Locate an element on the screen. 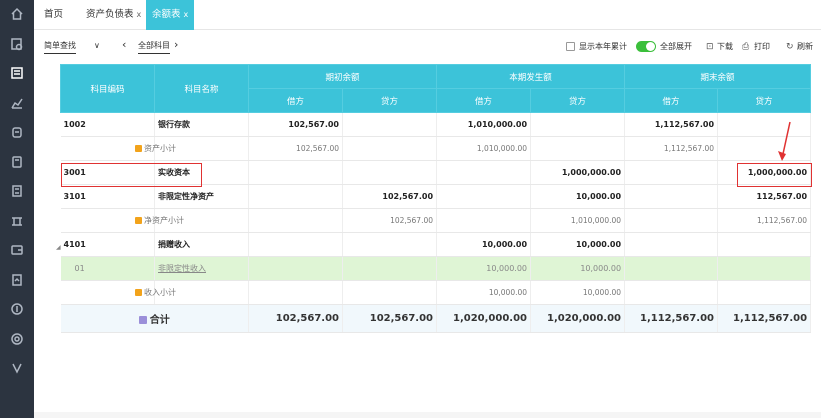  pay-icon is located at coordinates (17, 309).